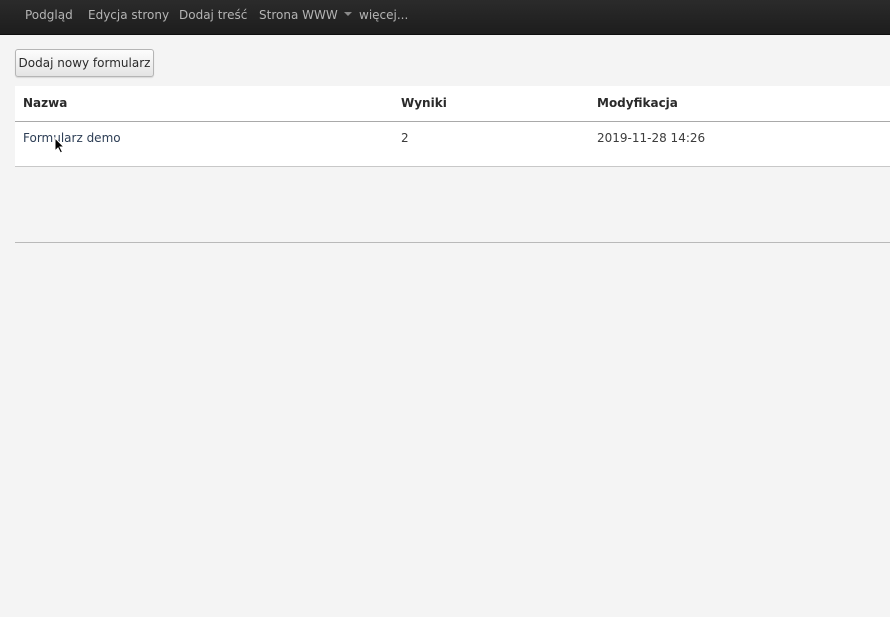 This screenshot has height=617, width=890. I want to click on nav-item-preview: Podgląd, so click(49, 15).